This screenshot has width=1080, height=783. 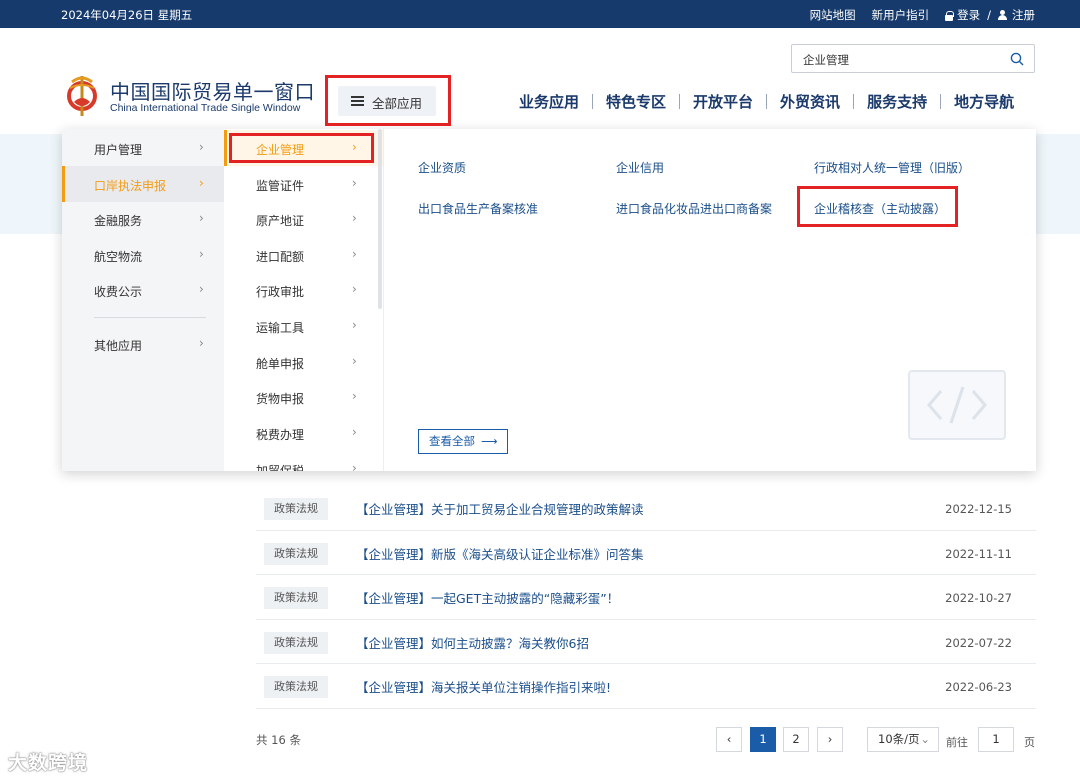 I want to click on menu-icon, so click(x=357, y=101).